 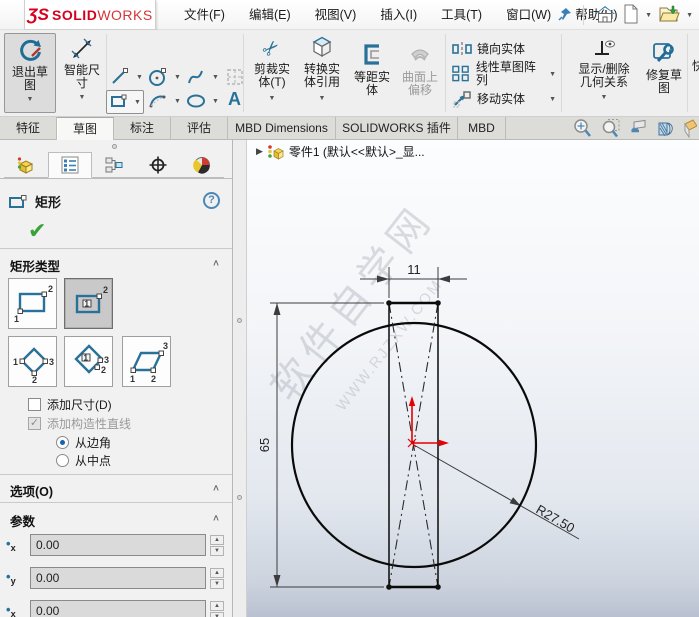 I want to click on open-document-dropdown: ▼, so click(x=689, y=15).